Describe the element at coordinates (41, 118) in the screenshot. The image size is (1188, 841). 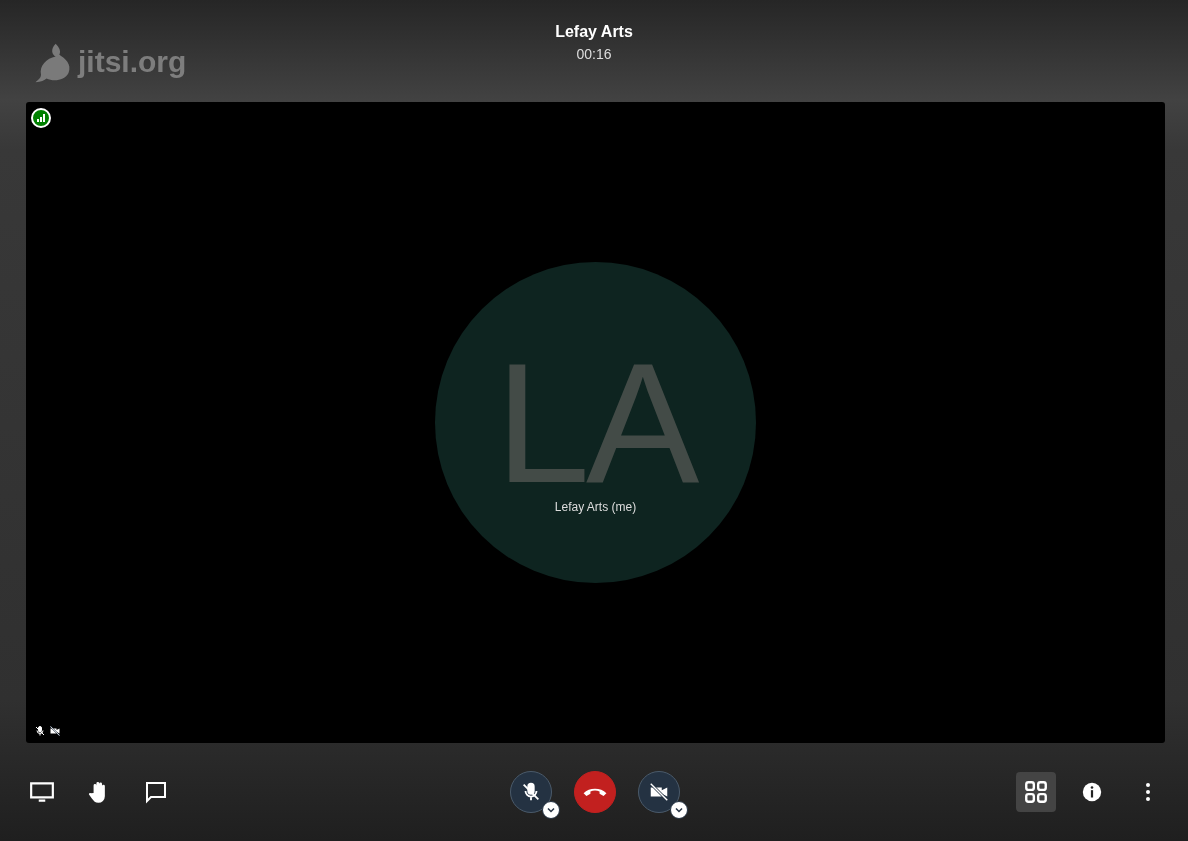
I see `signal-bars-icon` at that location.